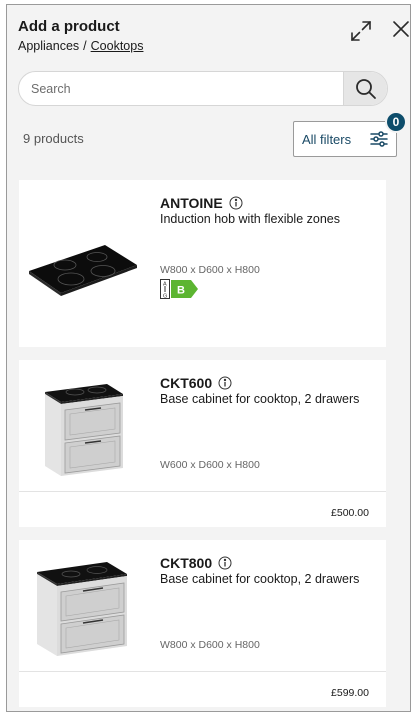  I want to click on energy-class: B, so click(181, 291).